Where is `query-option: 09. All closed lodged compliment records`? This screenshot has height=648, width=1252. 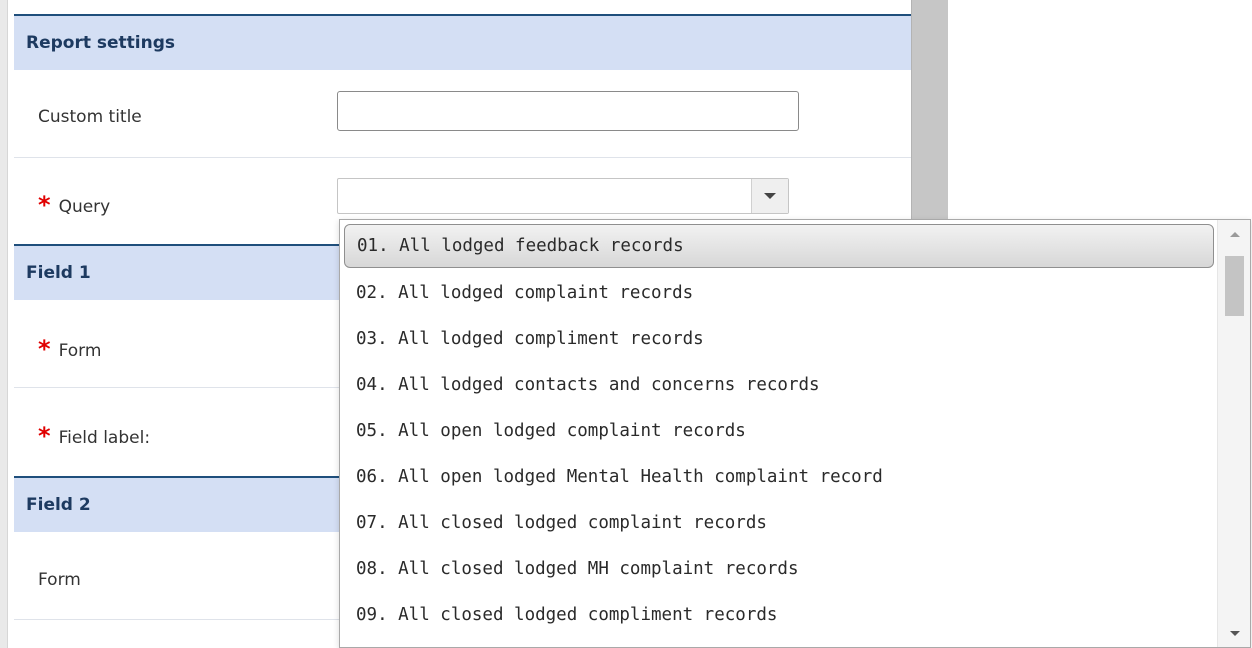 query-option: 09. All closed lodged compliment records is located at coordinates (779, 615).